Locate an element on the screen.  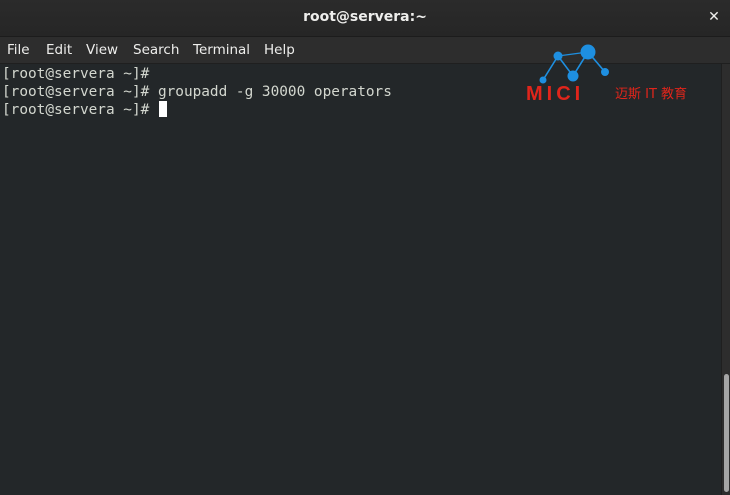
vertical-scrollbar is located at coordinates (725, 279).